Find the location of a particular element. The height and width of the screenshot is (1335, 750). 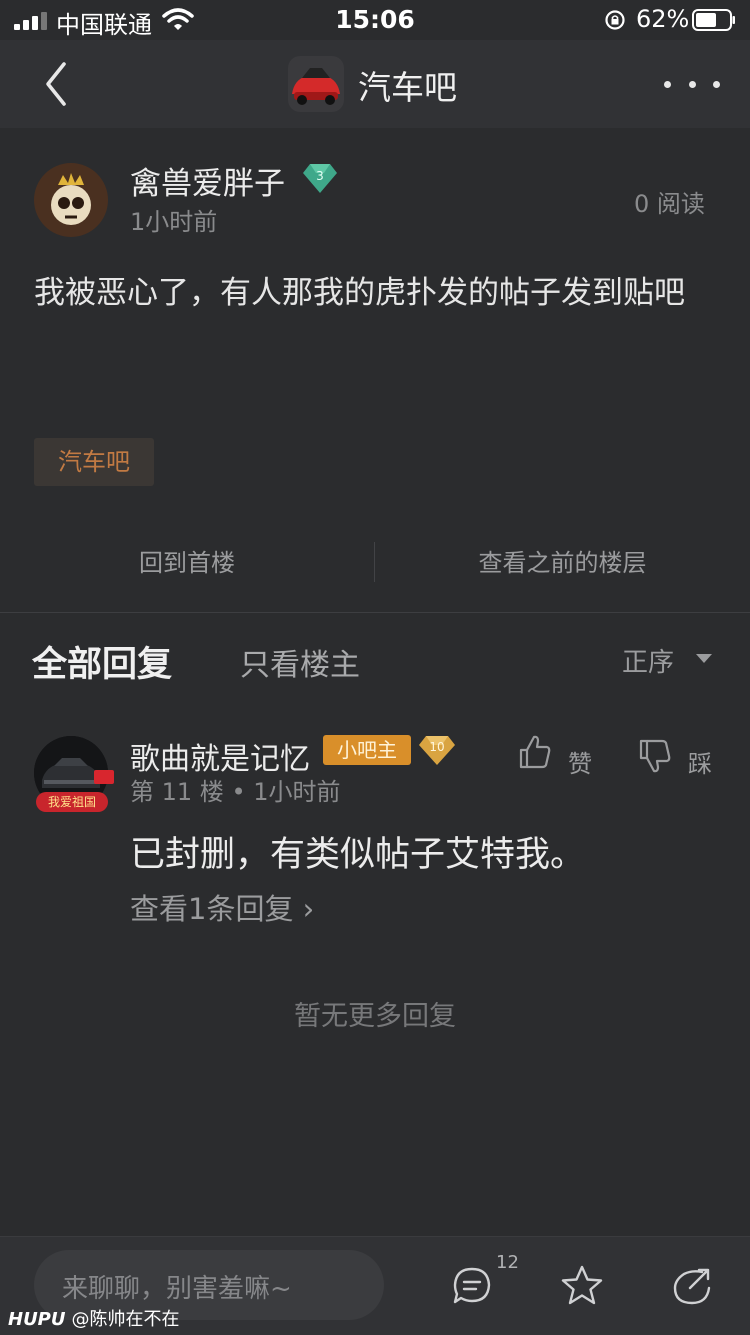

level-badge: 10 is located at coordinates (437, 750).